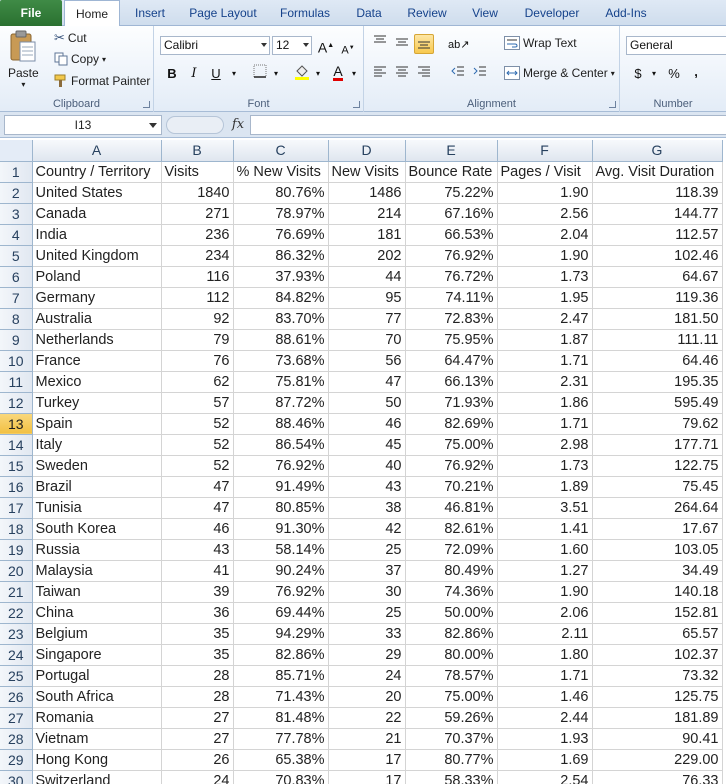 The width and height of the screenshot is (726, 784). I want to click on data-cell: 42, so click(367, 529).